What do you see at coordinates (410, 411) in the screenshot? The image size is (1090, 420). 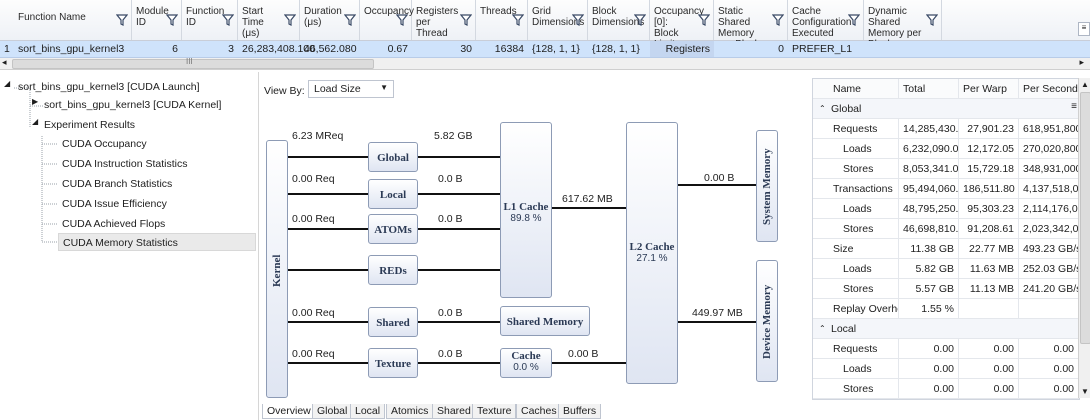 I see `tab-atomics: Atomics` at bounding box center [410, 411].